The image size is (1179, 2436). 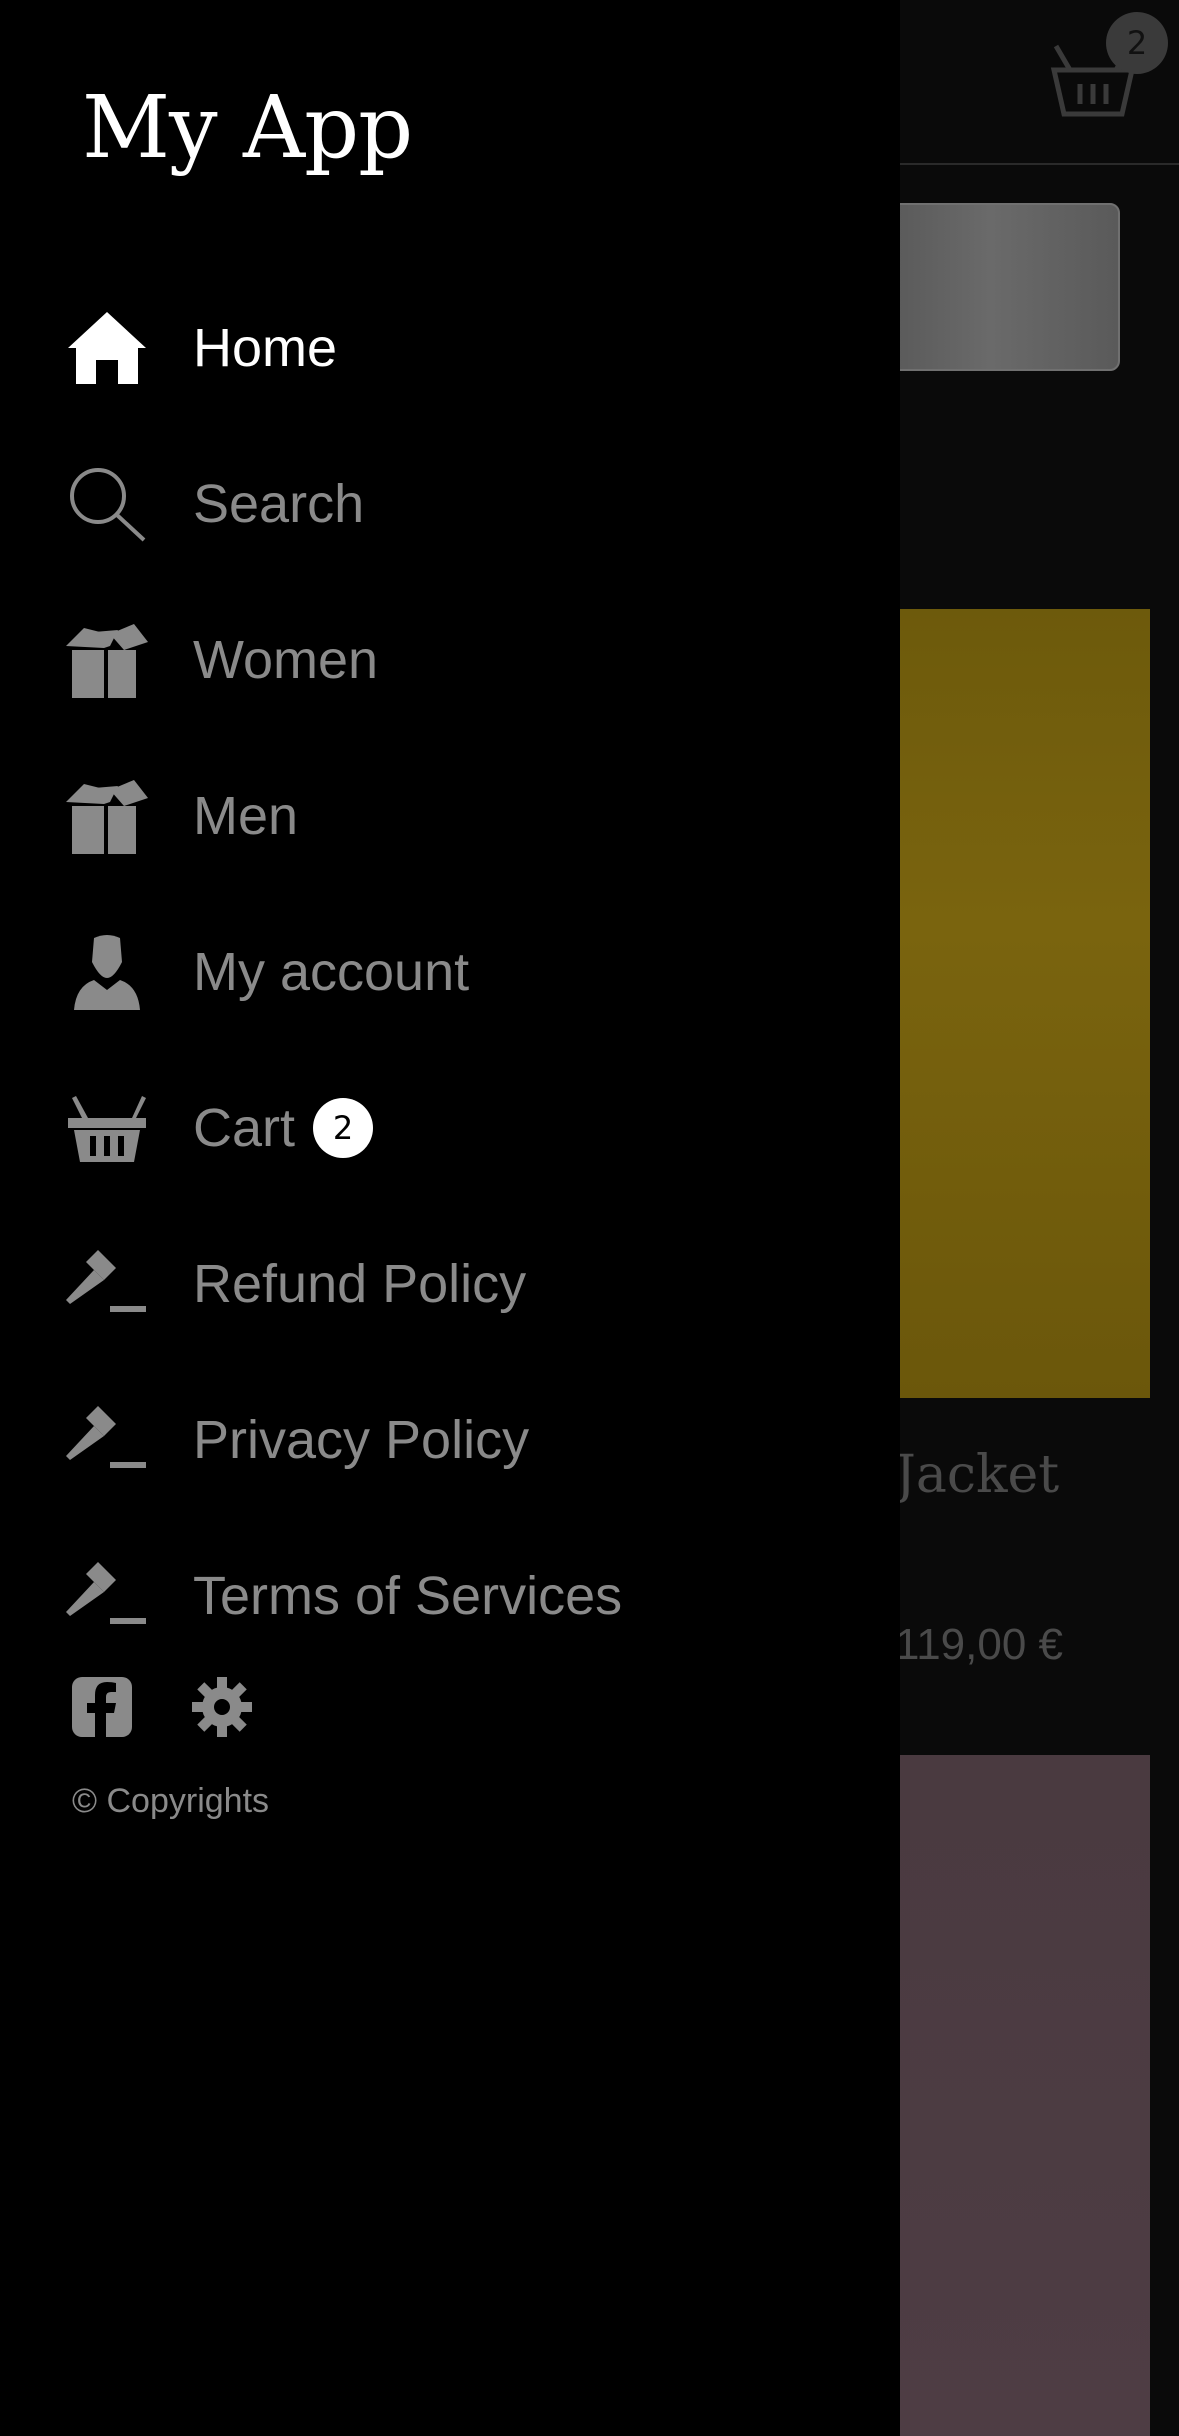 I want to click on cart-label: Cart, so click(x=244, y=1128).